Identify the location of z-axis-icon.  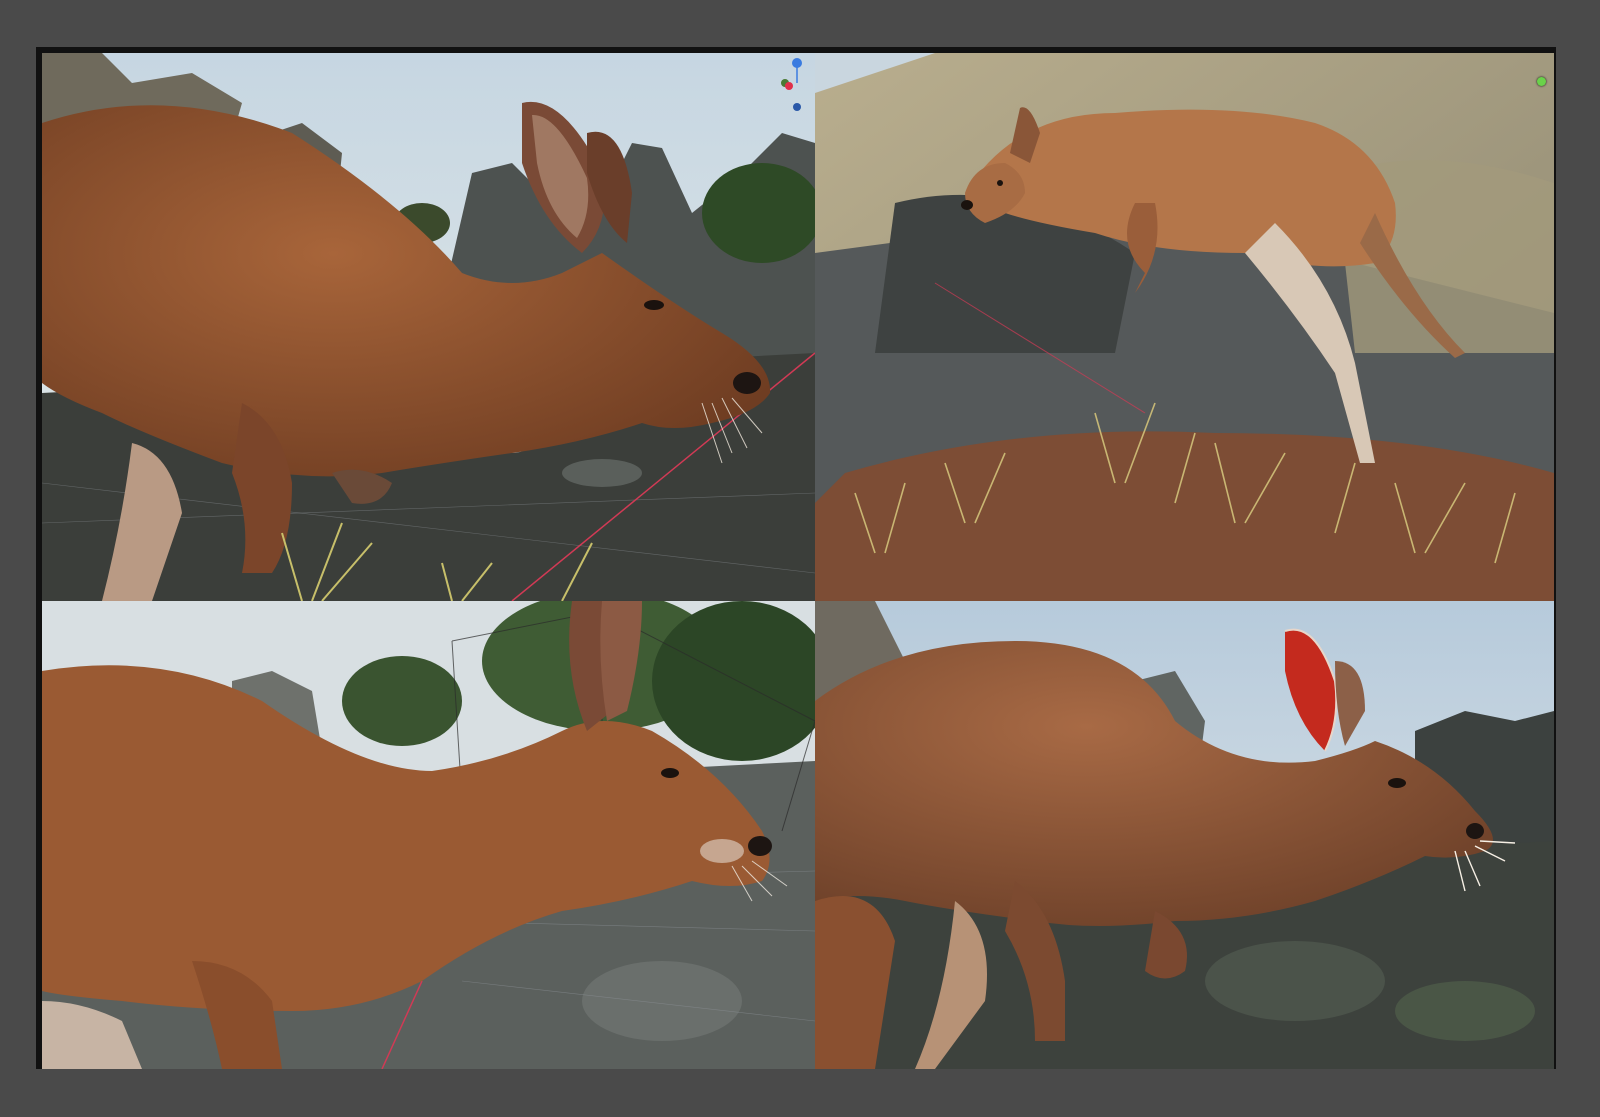
(797, 63).